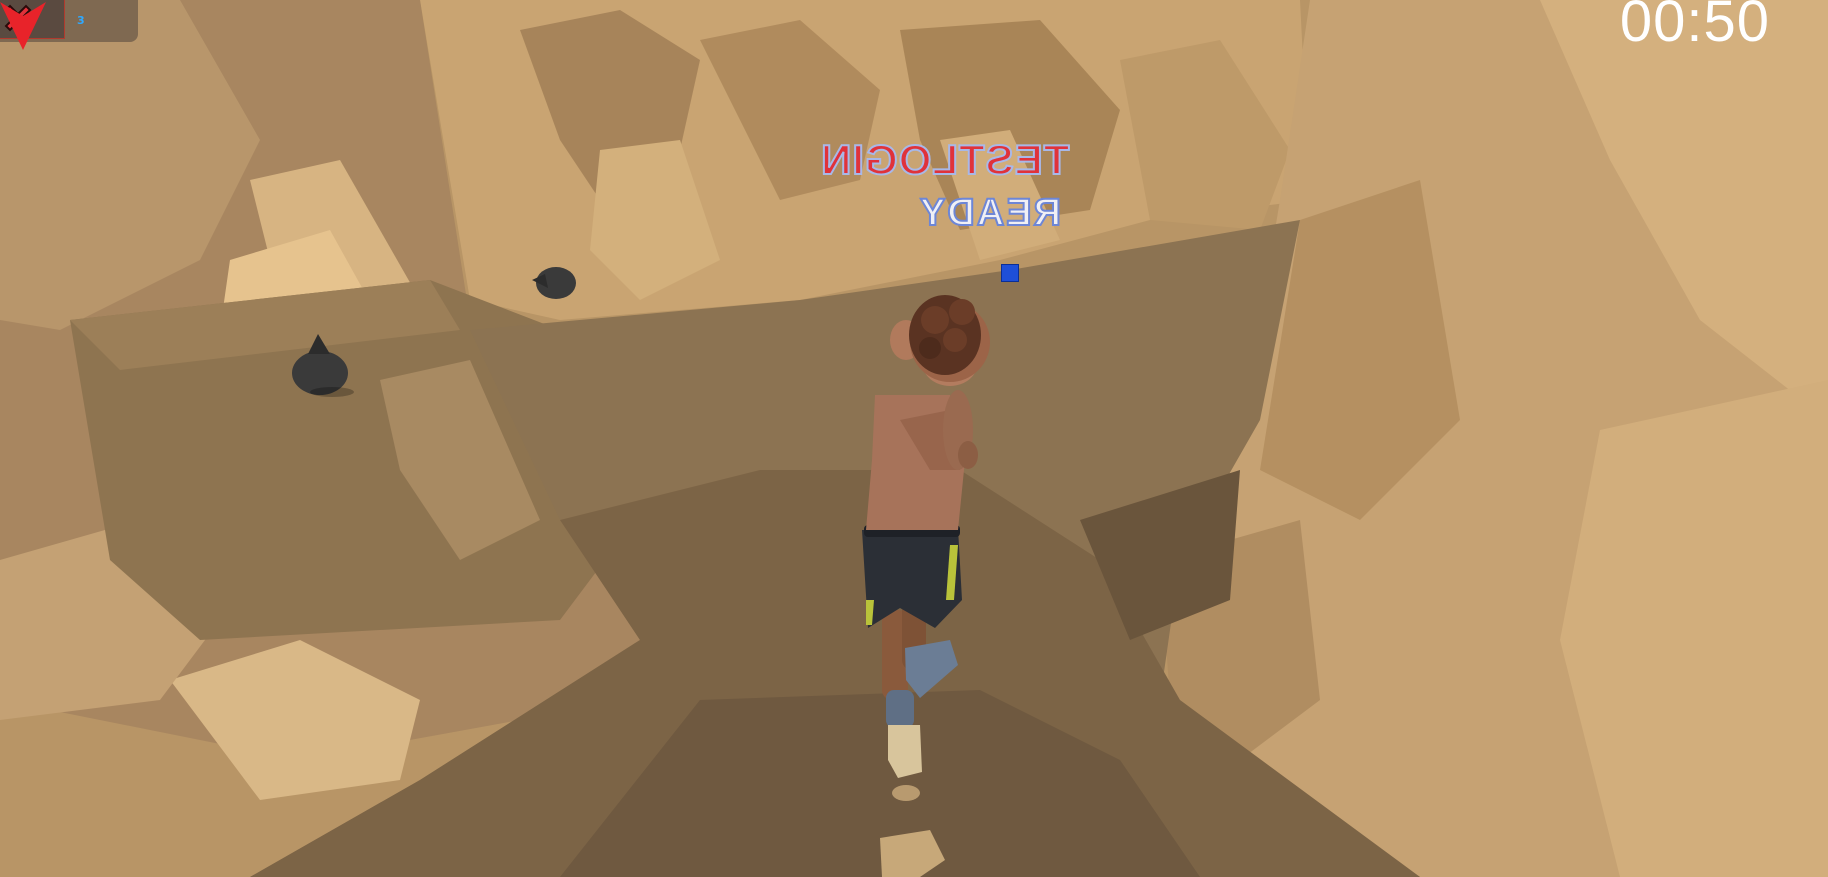 This screenshot has height=877, width=1828. I want to click on player-marker-icon, so click(23, 26).